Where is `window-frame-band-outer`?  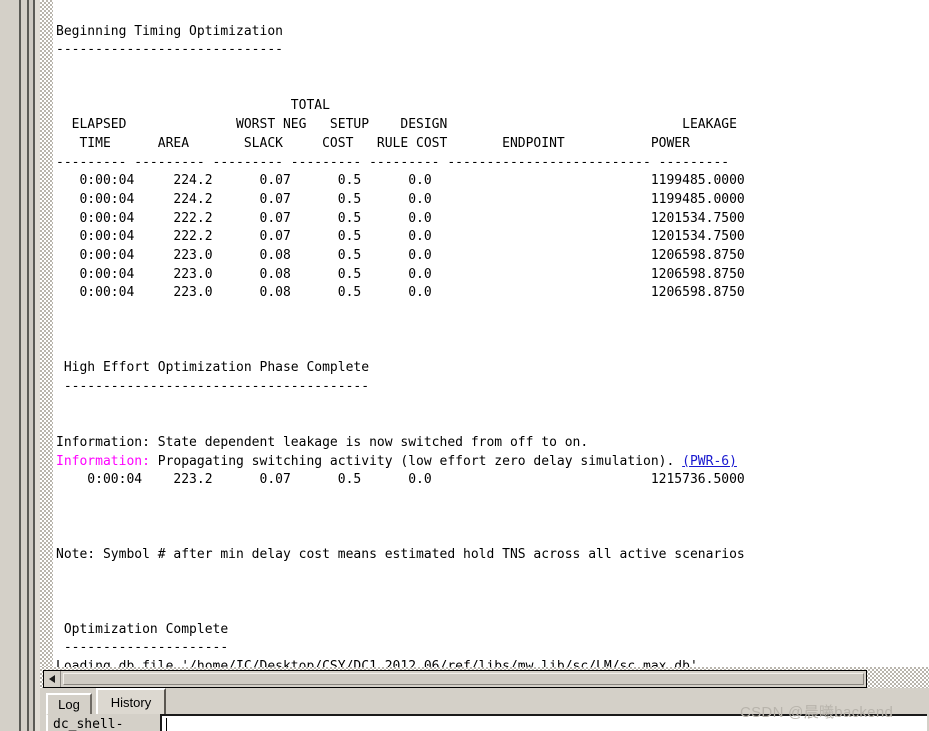 window-frame-band-outer is located at coordinates (9, 365).